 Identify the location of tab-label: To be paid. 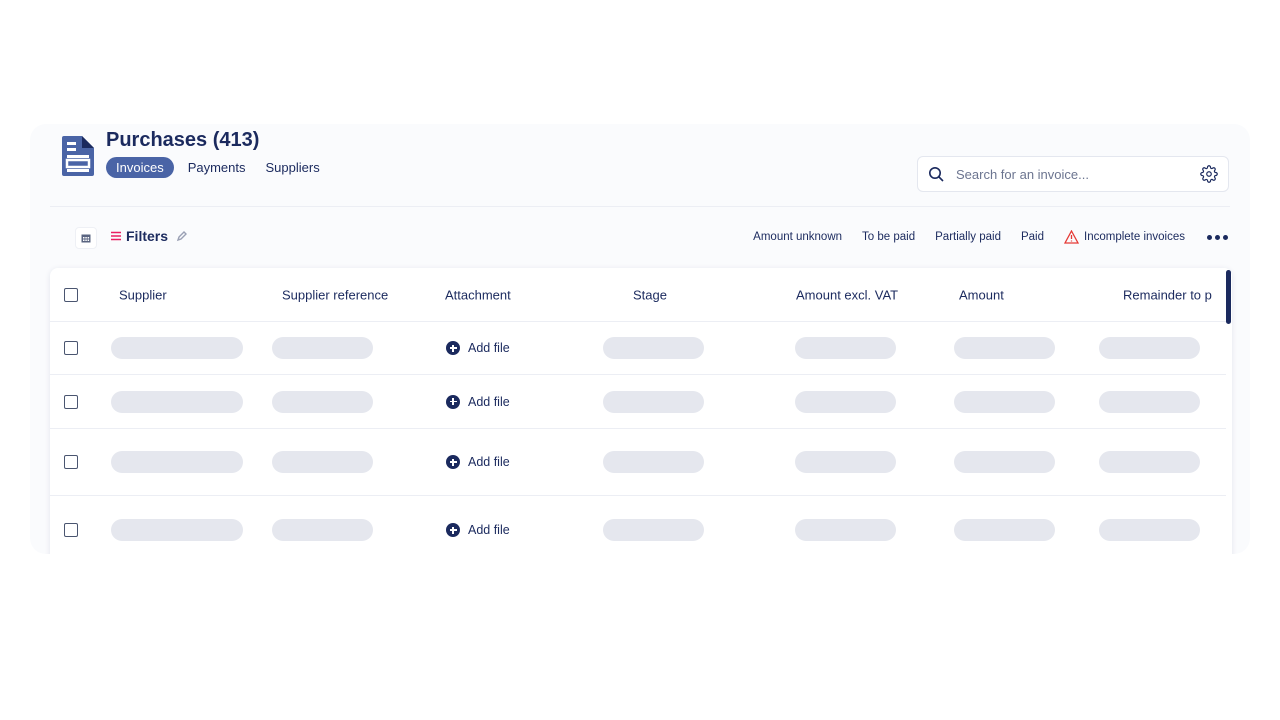
(889, 237).